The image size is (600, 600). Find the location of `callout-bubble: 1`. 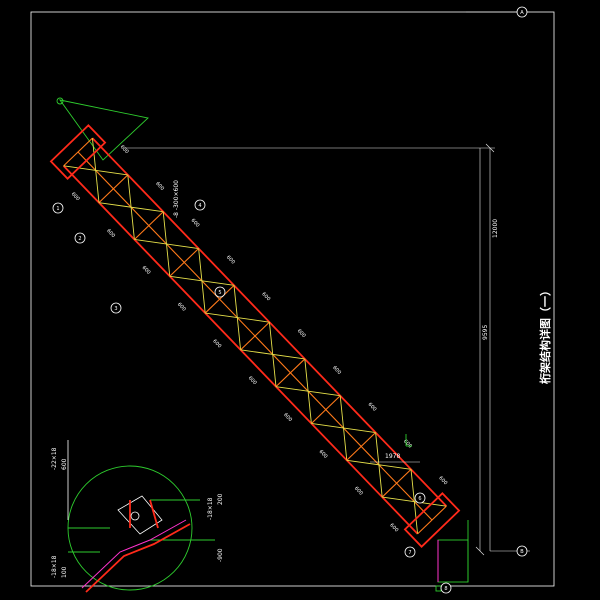

callout-bubble: 1 is located at coordinates (58, 208).